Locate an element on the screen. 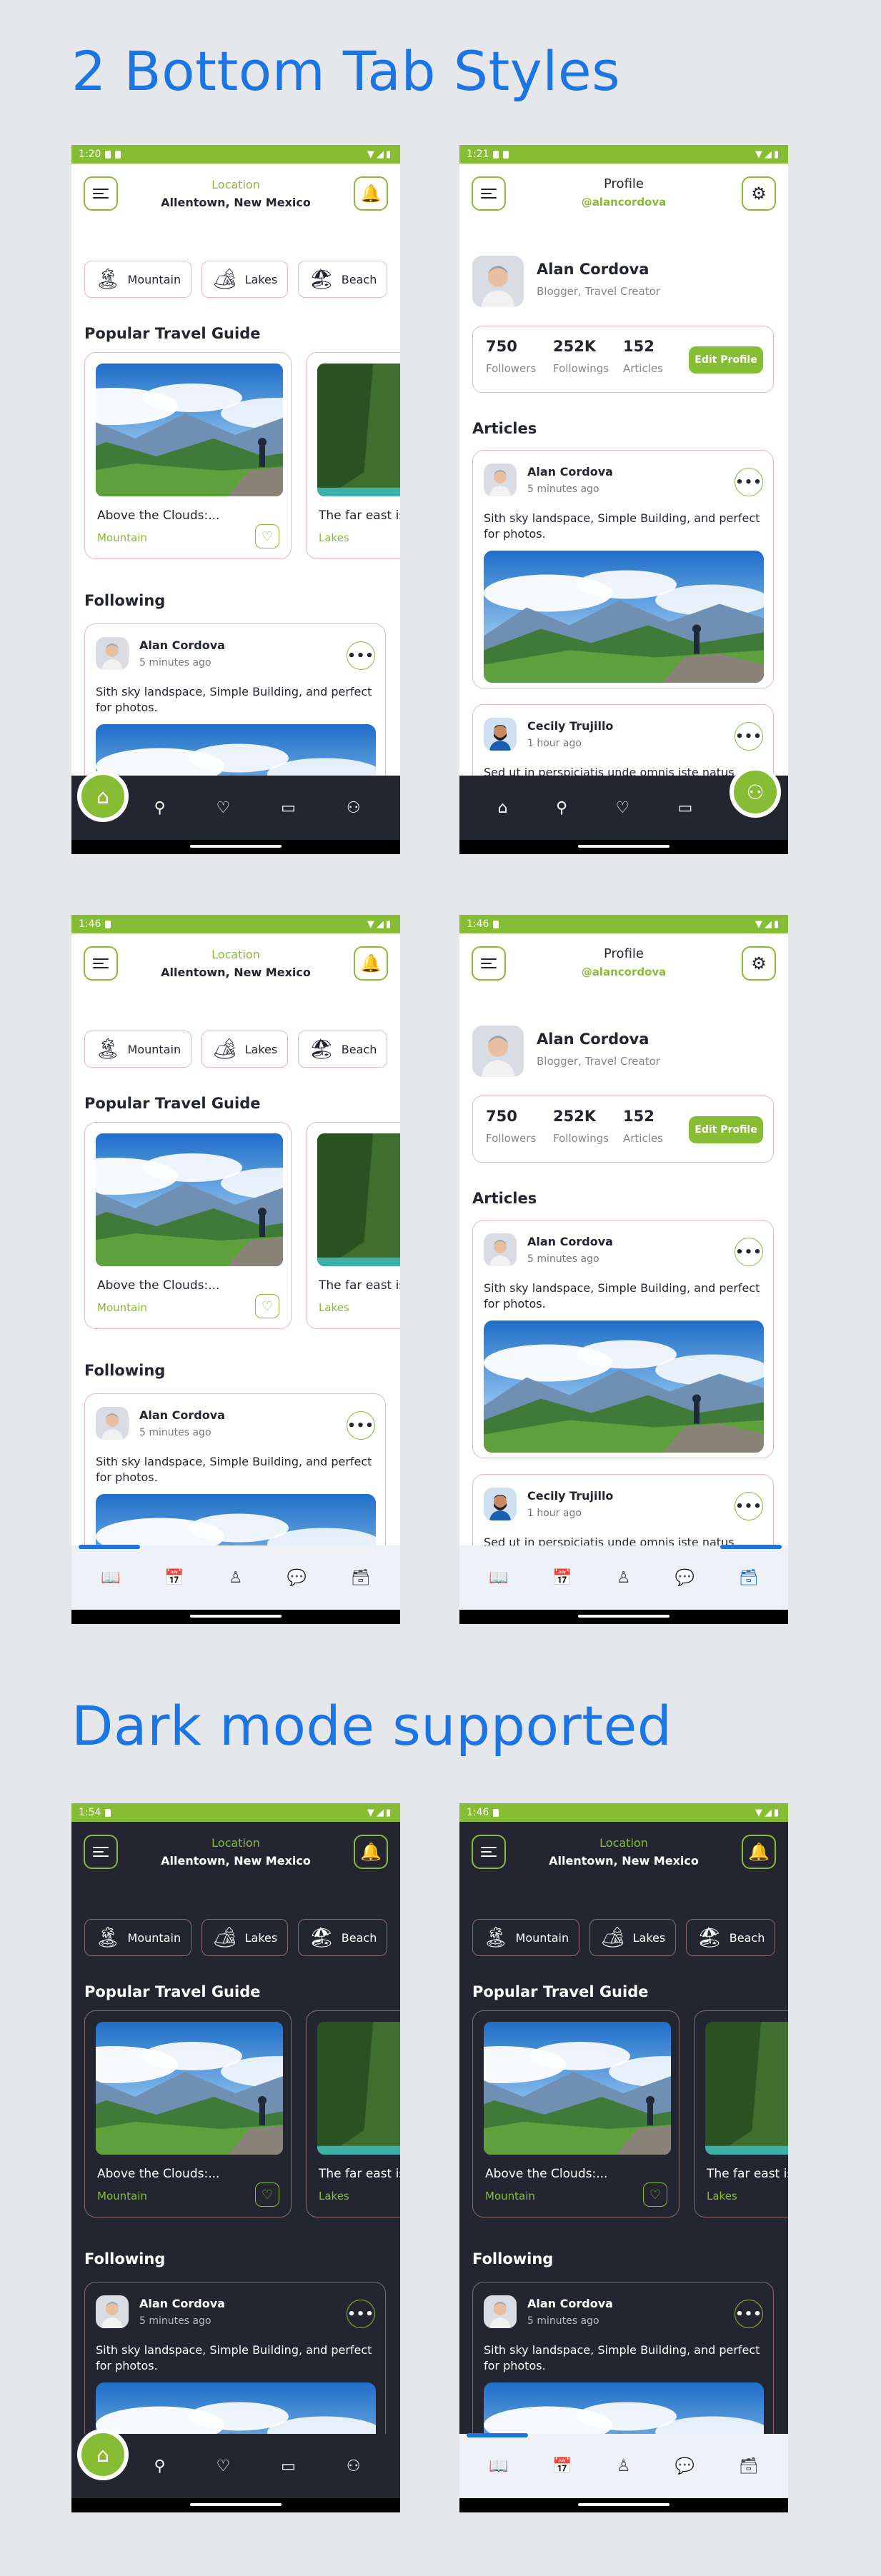 The width and height of the screenshot is (881, 2576). guide-category: Lakes is located at coordinates (334, 1307).